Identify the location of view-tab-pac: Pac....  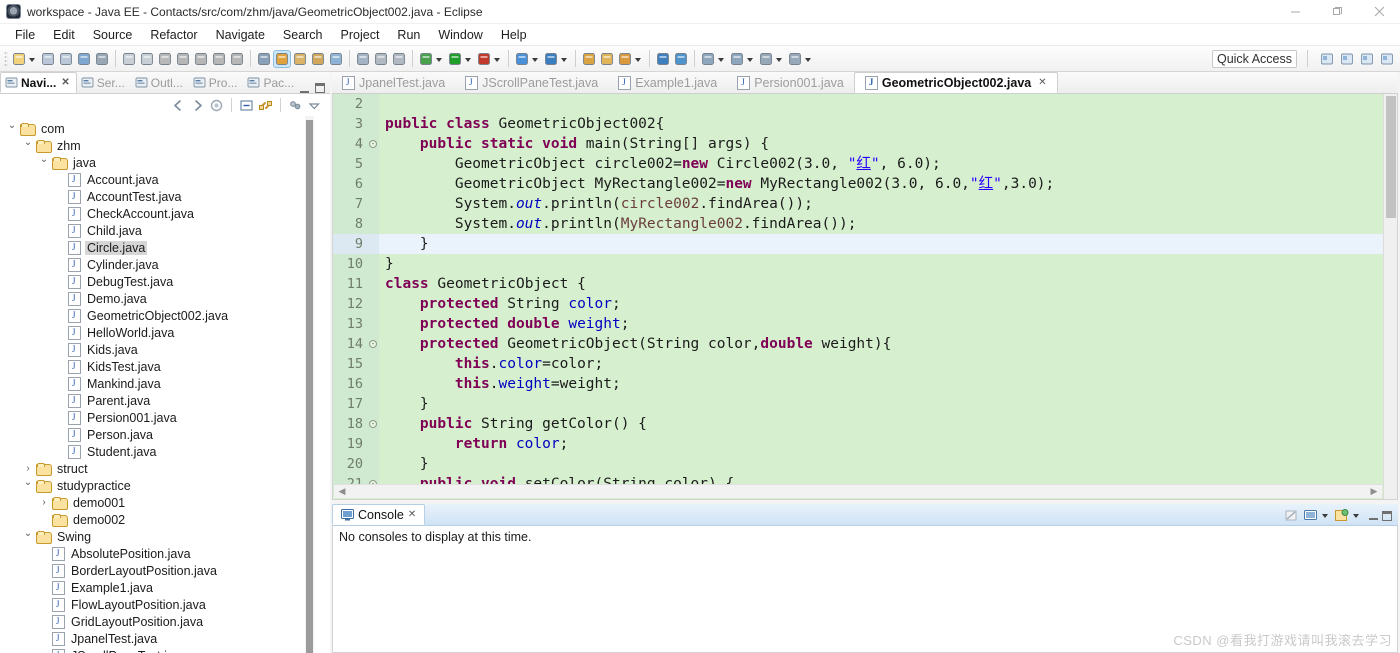
(271, 82).